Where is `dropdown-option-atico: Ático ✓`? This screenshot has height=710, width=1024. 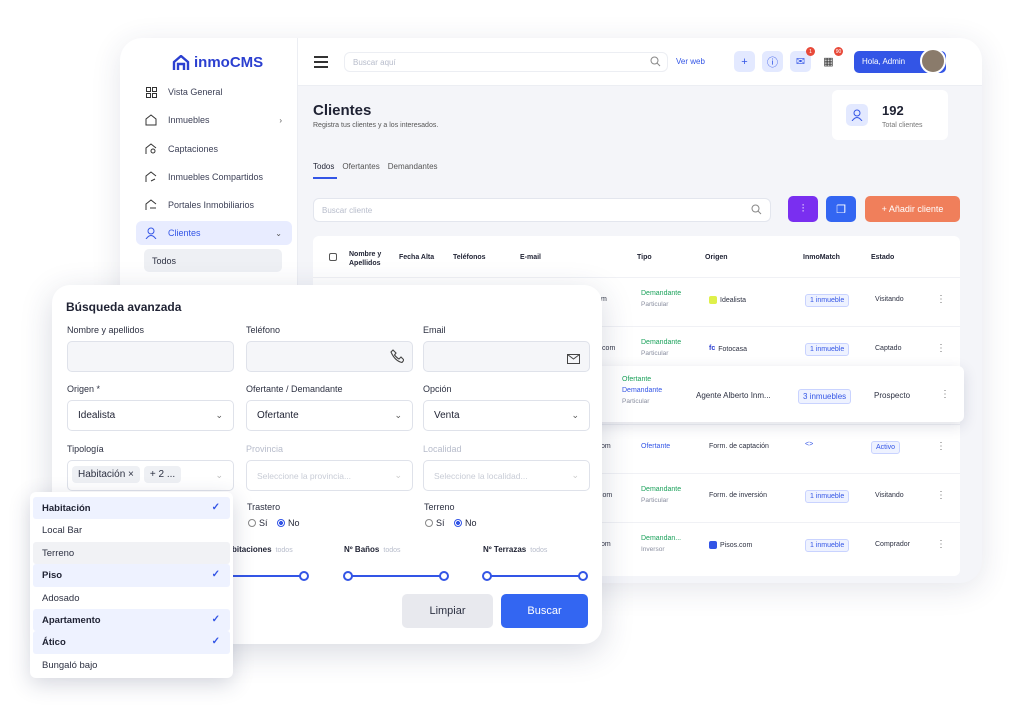 dropdown-option-atico: Ático ✓ is located at coordinates (131, 642).